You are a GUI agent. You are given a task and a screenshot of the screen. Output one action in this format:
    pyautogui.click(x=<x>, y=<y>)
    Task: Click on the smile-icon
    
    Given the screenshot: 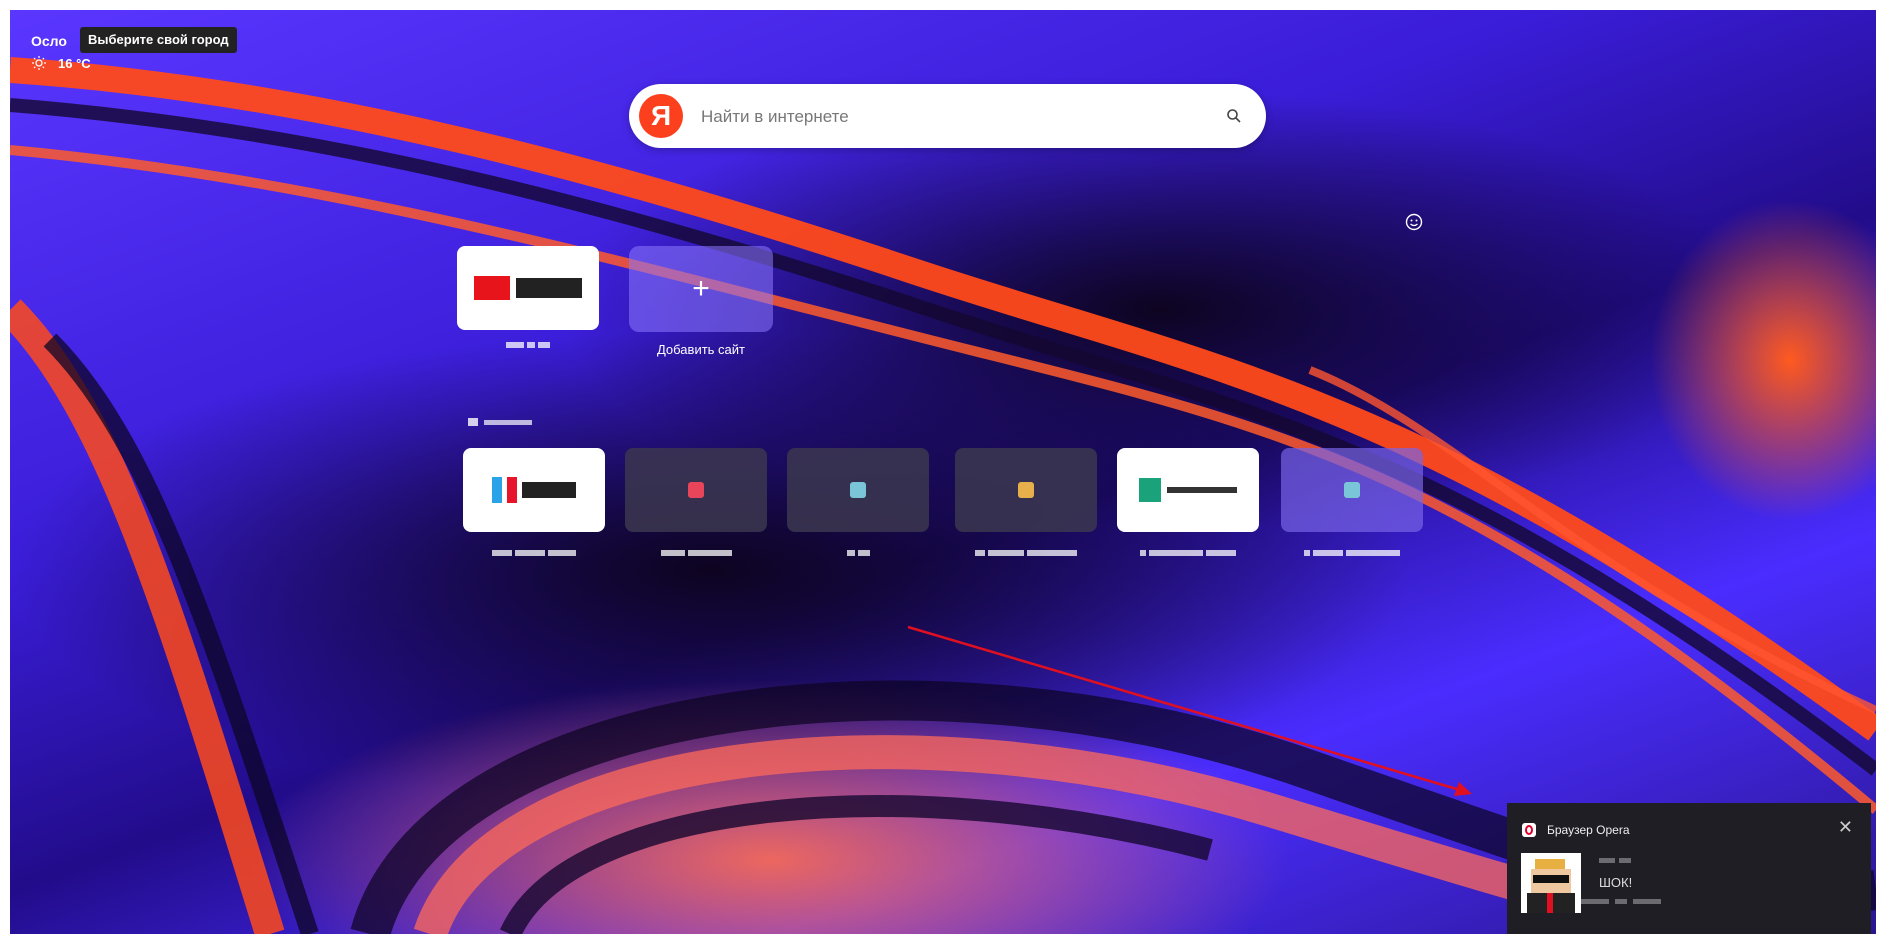 What is the action you would take?
    pyautogui.click(x=1414, y=222)
    